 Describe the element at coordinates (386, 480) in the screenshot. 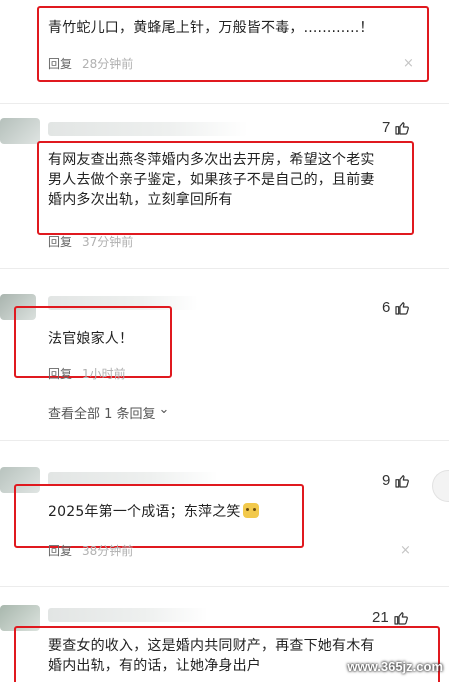

I see `like-count: 9` at that location.